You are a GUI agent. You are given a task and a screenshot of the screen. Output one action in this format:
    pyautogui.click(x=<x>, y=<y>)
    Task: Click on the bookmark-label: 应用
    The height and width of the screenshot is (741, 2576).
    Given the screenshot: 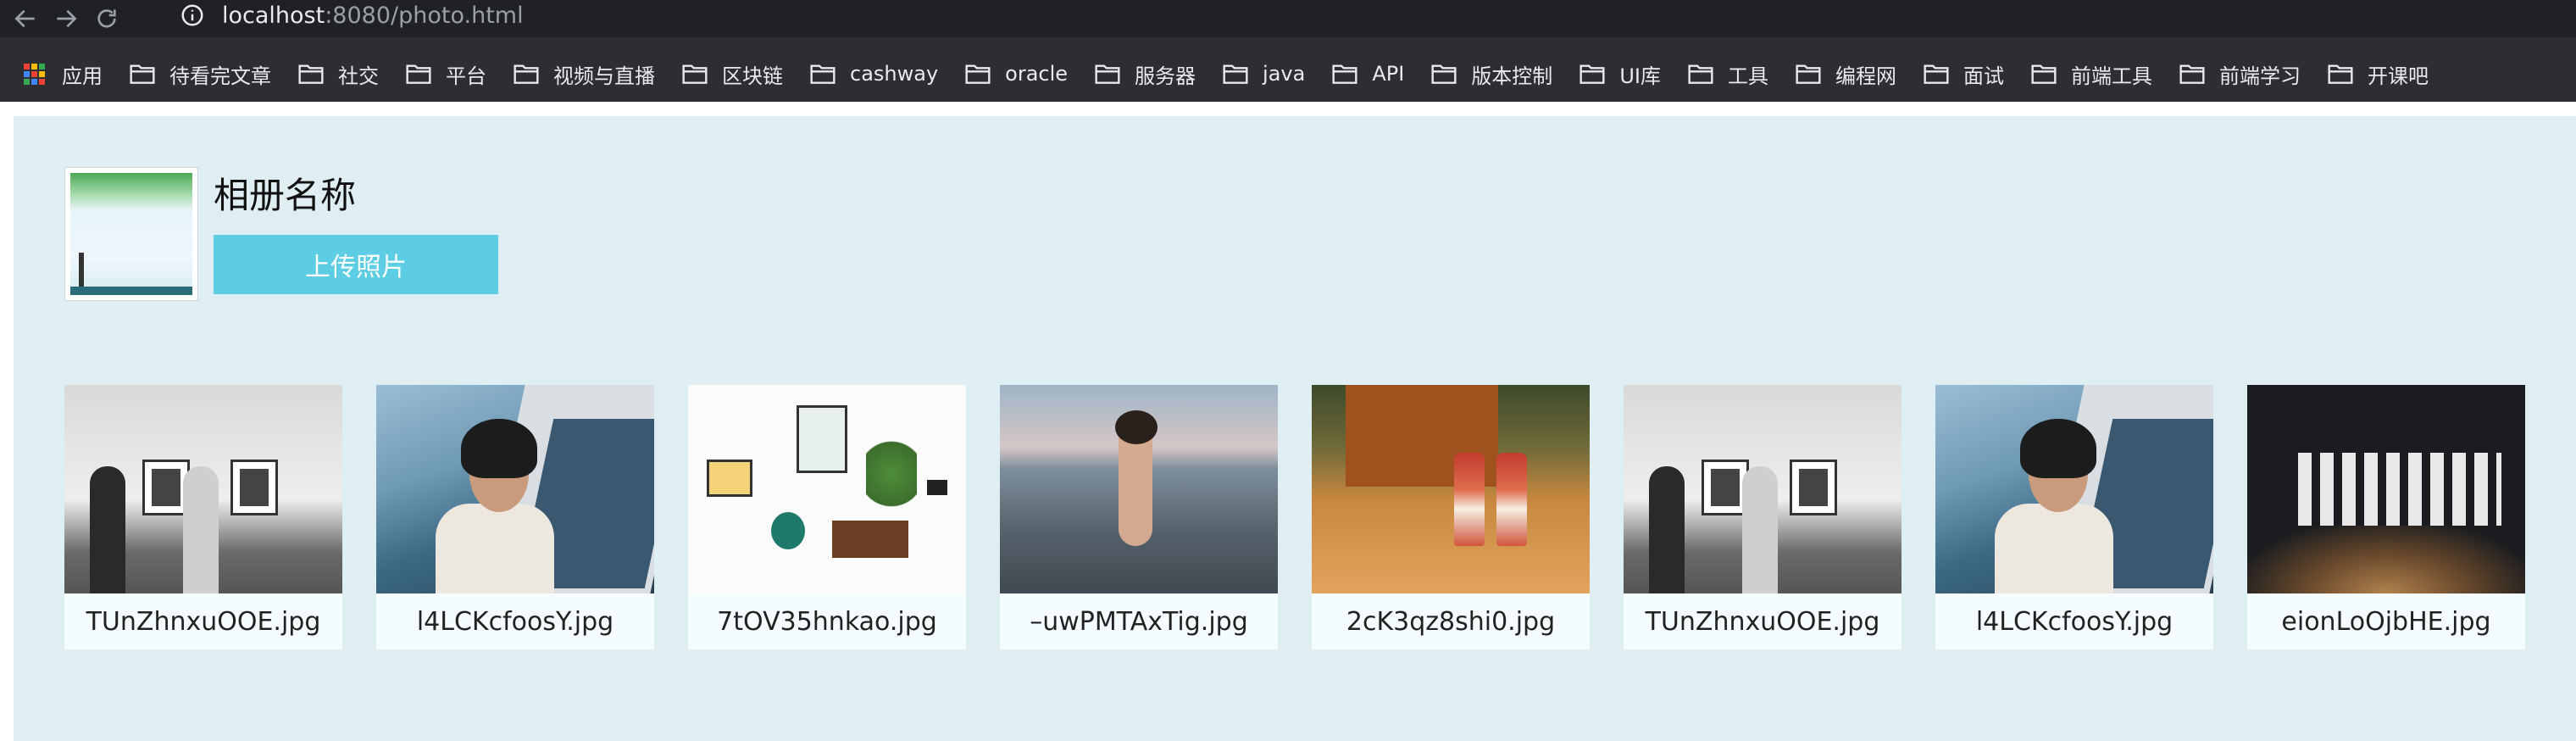 What is the action you would take?
    pyautogui.click(x=82, y=76)
    